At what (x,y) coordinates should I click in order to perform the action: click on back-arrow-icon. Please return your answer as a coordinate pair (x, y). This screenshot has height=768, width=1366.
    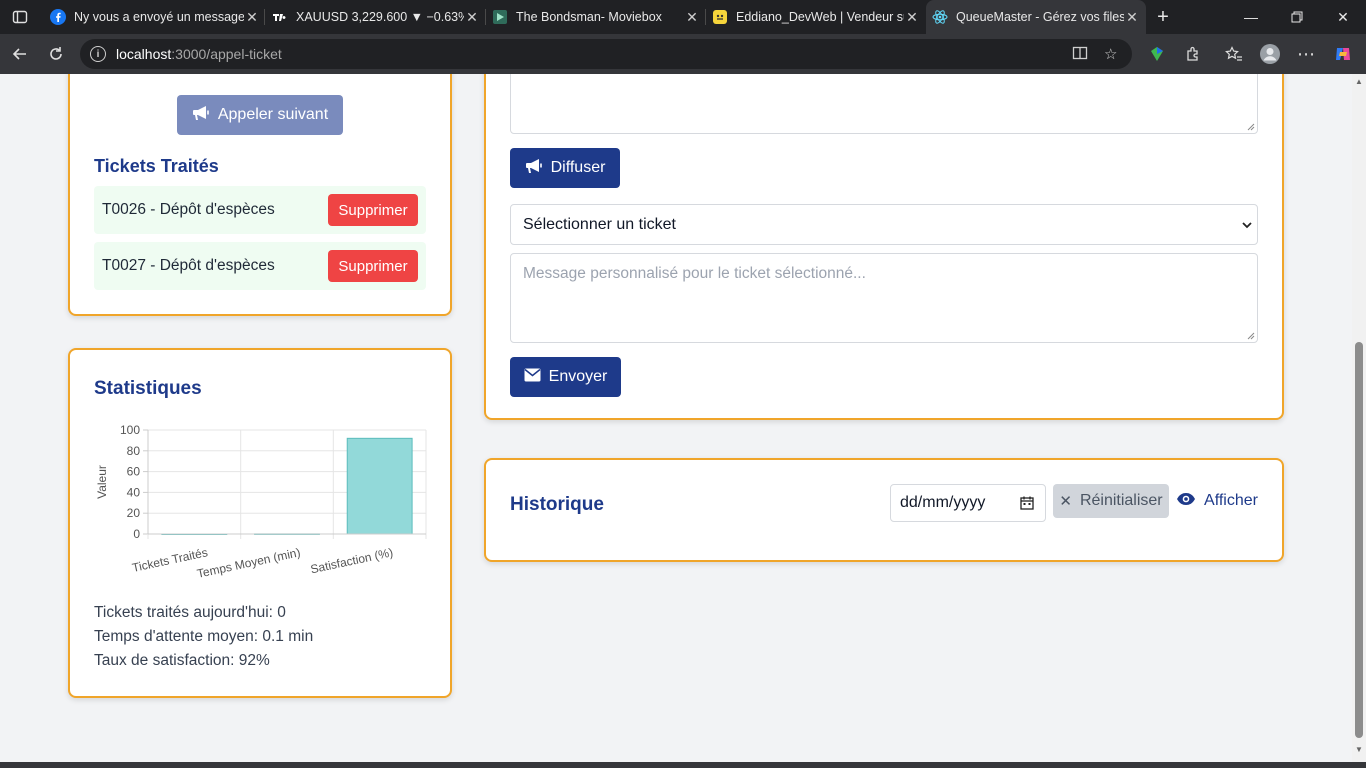
    Looking at the image, I should click on (20, 54).